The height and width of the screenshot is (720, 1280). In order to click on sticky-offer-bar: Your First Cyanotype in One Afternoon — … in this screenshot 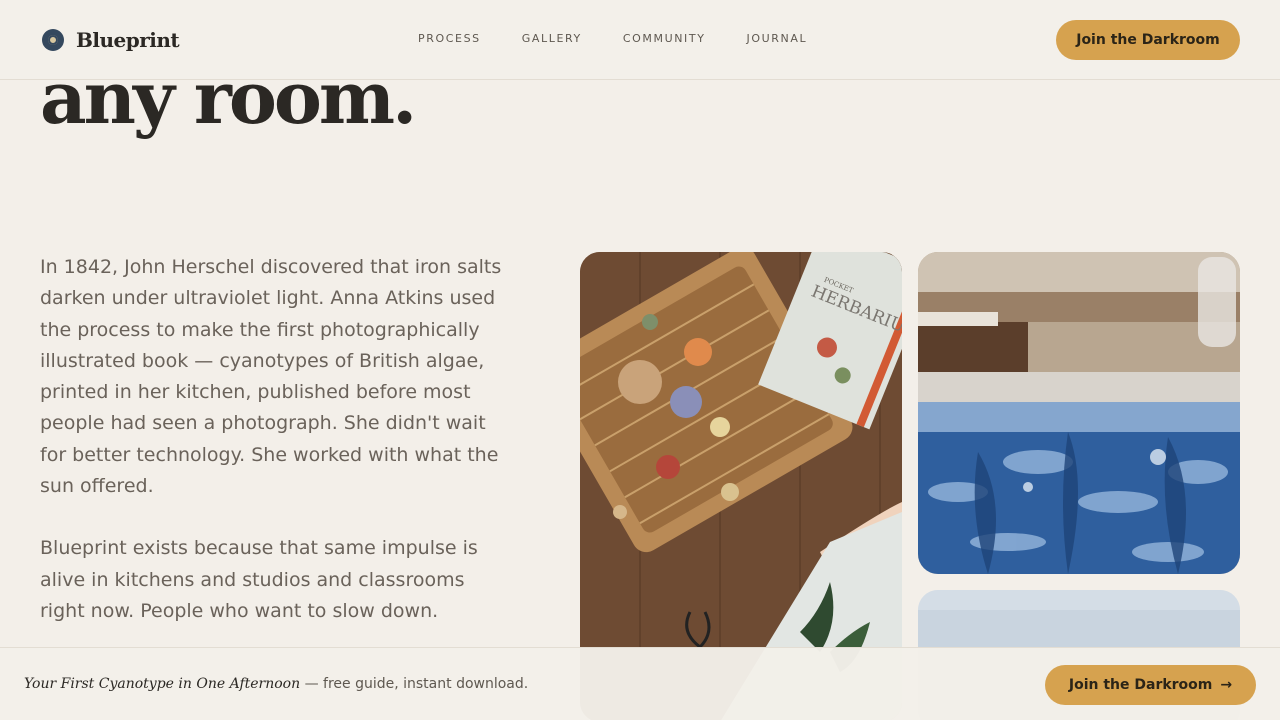, I will do `click(640, 683)`.